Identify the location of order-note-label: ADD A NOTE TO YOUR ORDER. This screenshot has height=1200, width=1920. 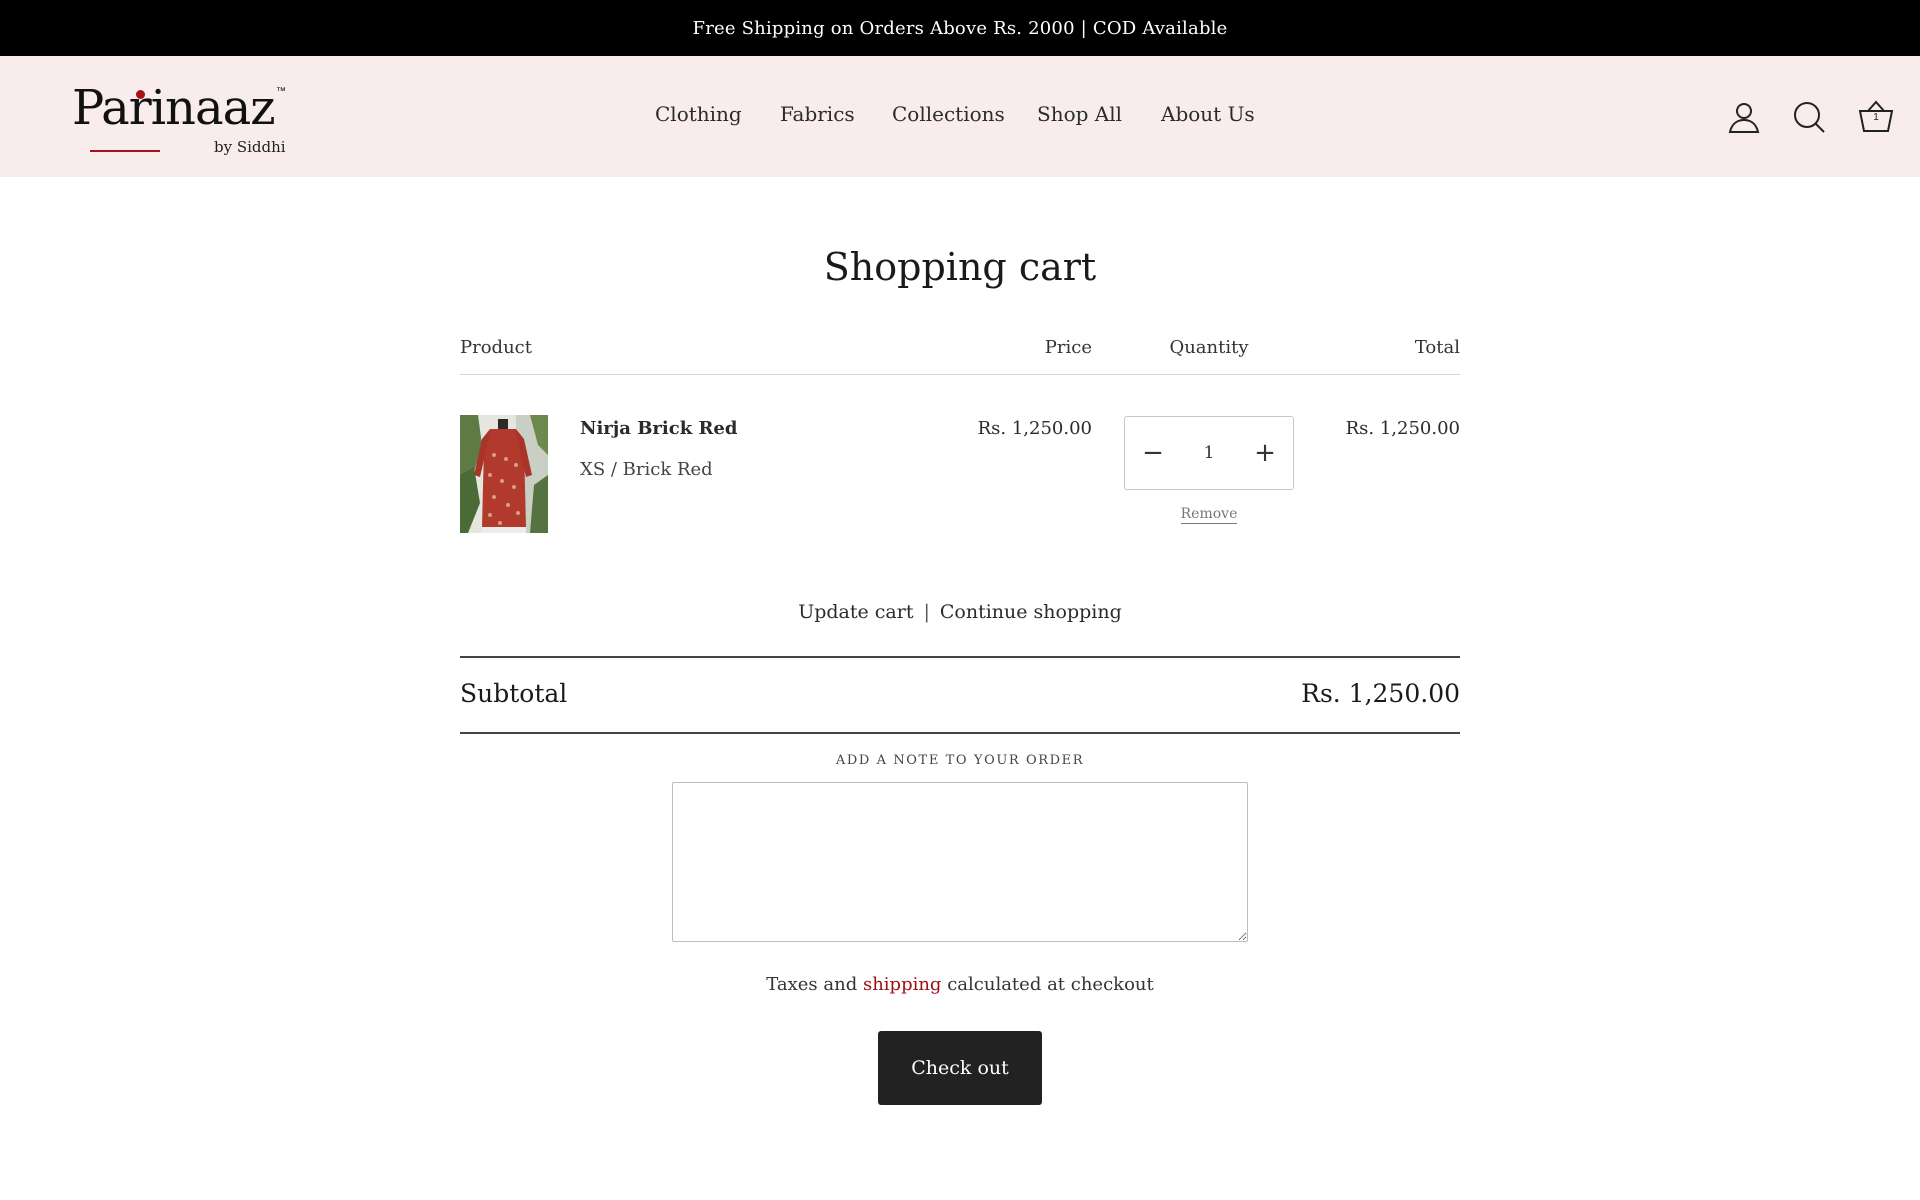
(960, 760).